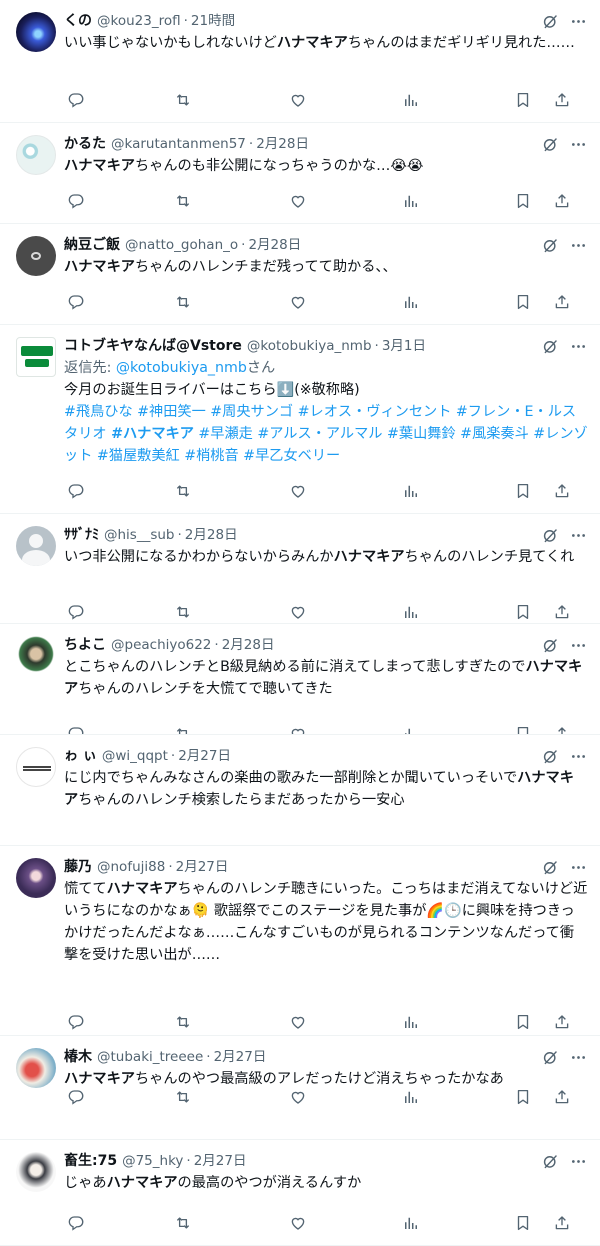  Describe the element at coordinates (135, 756) in the screenshot. I see `user-handle: @wi_qqpt` at that location.